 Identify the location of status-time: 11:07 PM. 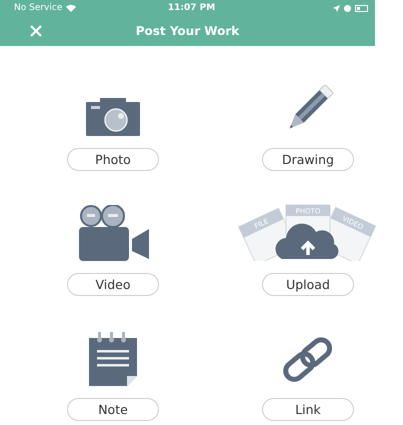
(192, 8).